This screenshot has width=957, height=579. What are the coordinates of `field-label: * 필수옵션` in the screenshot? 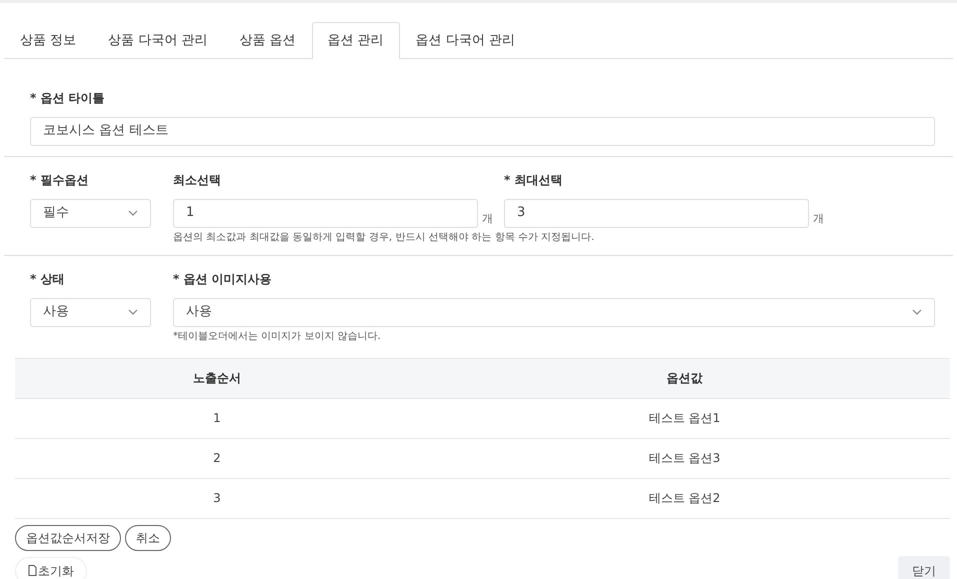 It's located at (60, 180).